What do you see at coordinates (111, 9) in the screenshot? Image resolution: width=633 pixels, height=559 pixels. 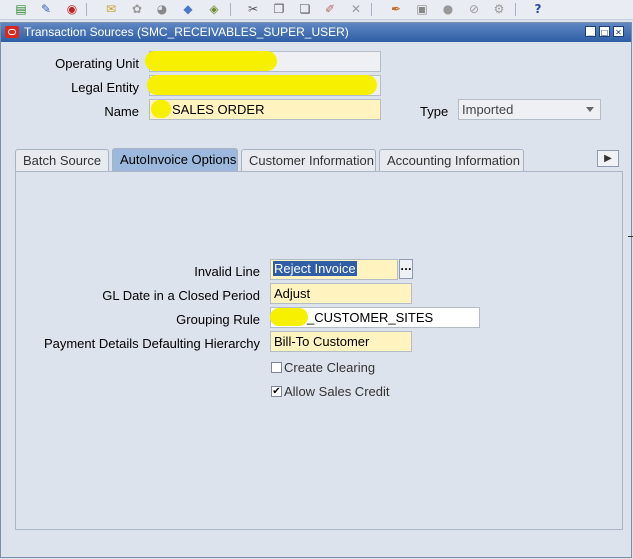 I see `save-icon: ✉` at bounding box center [111, 9].